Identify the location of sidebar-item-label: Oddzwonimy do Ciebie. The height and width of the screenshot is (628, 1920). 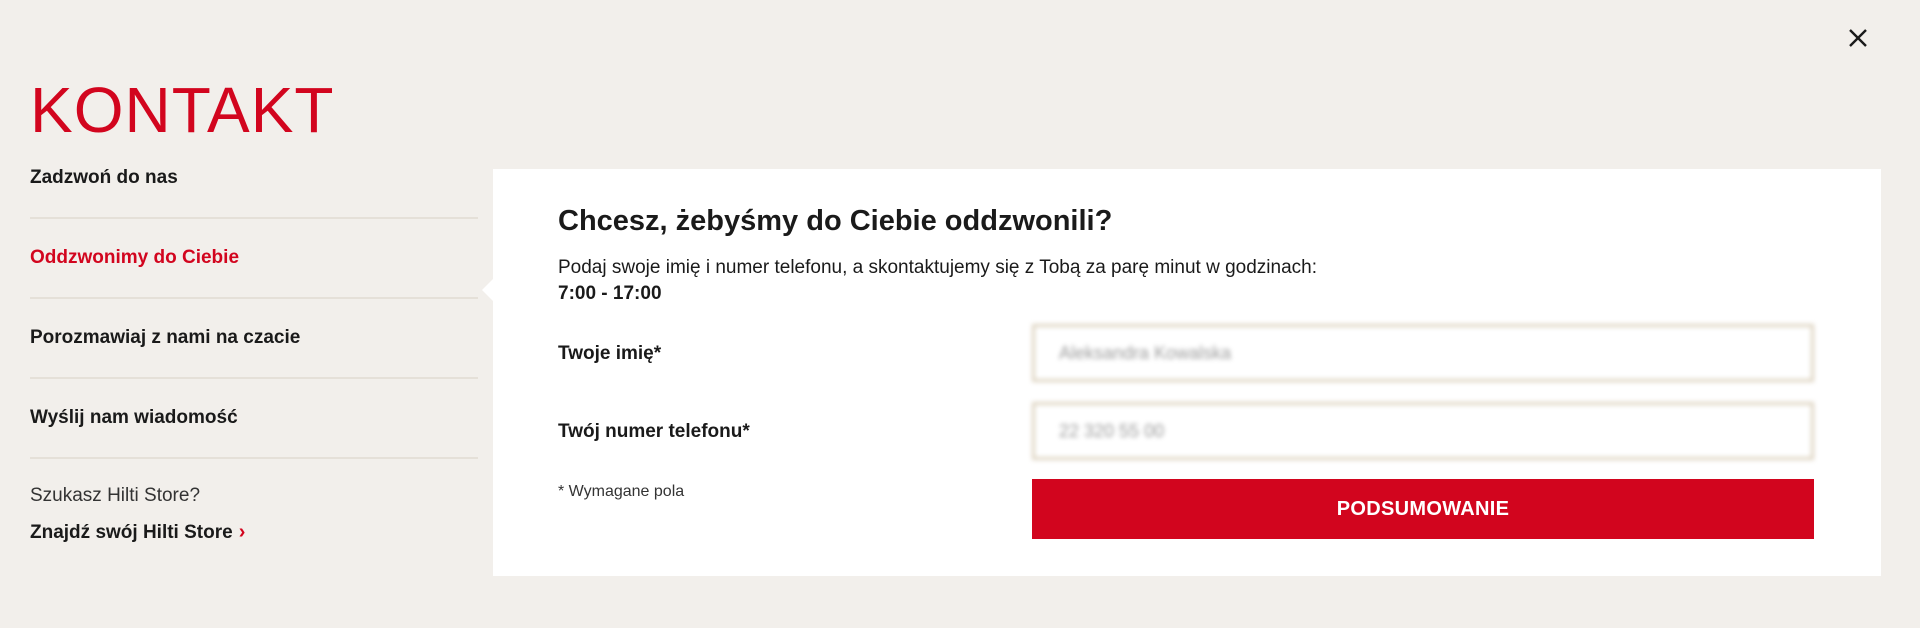
(135, 257).